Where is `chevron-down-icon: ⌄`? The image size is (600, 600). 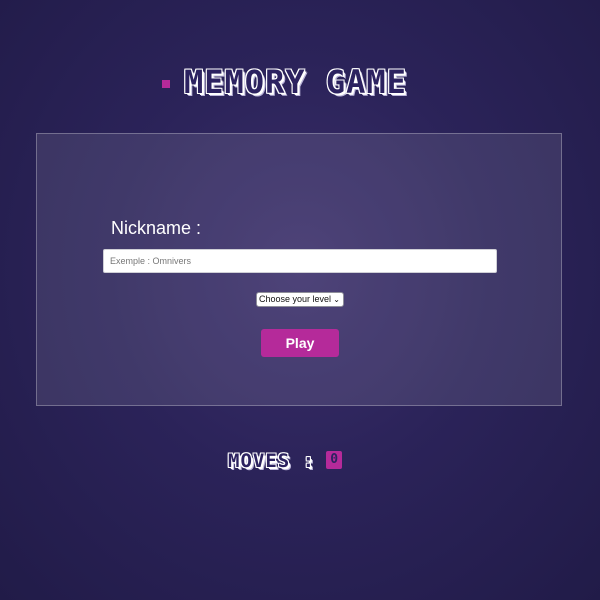
chevron-down-icon: ⌄ is located at coordinates (336, 299).